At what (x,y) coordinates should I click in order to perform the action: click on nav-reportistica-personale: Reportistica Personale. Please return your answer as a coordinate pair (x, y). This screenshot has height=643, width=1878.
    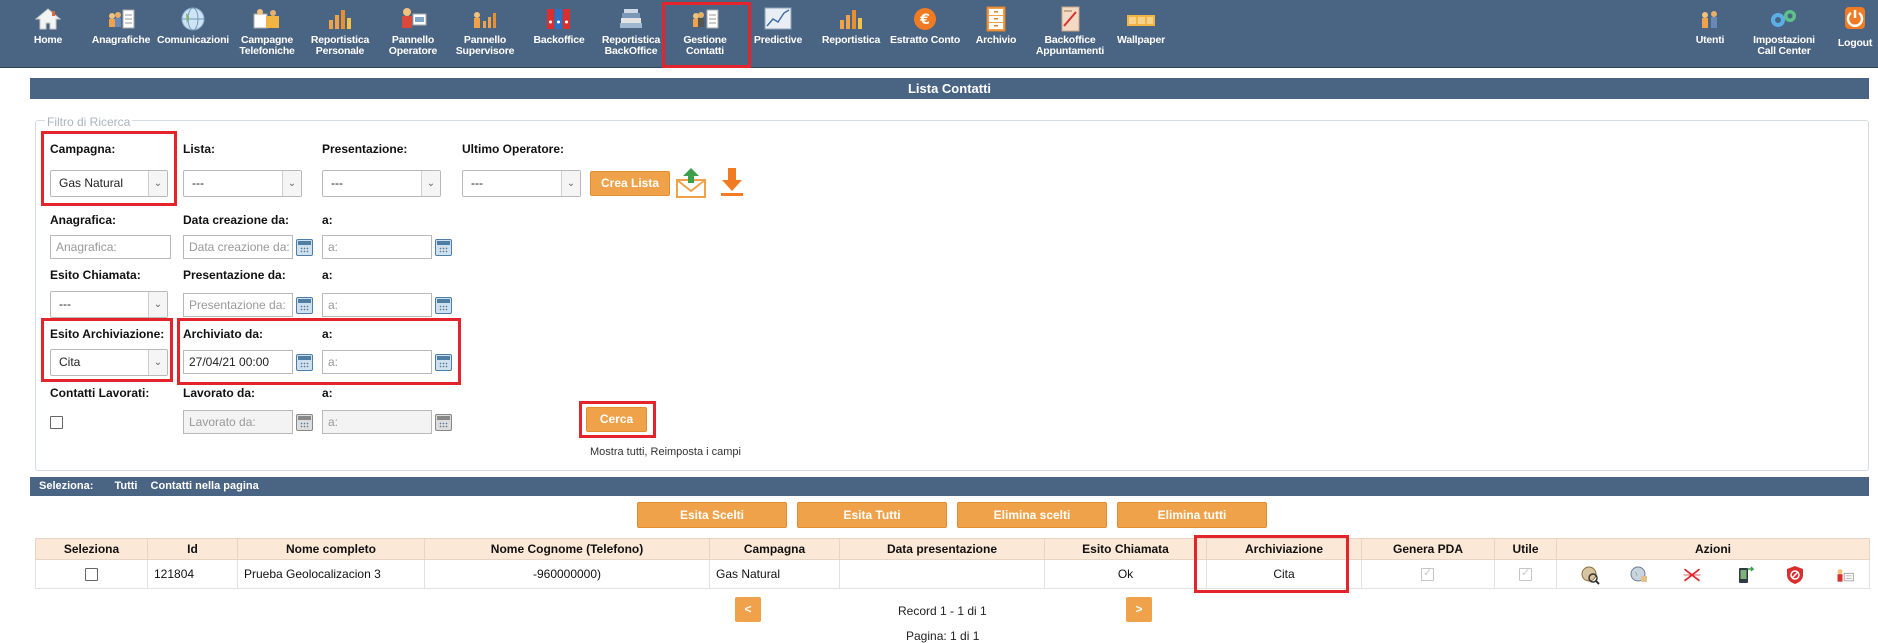
    Looking at the image, I should click on (340, 31).